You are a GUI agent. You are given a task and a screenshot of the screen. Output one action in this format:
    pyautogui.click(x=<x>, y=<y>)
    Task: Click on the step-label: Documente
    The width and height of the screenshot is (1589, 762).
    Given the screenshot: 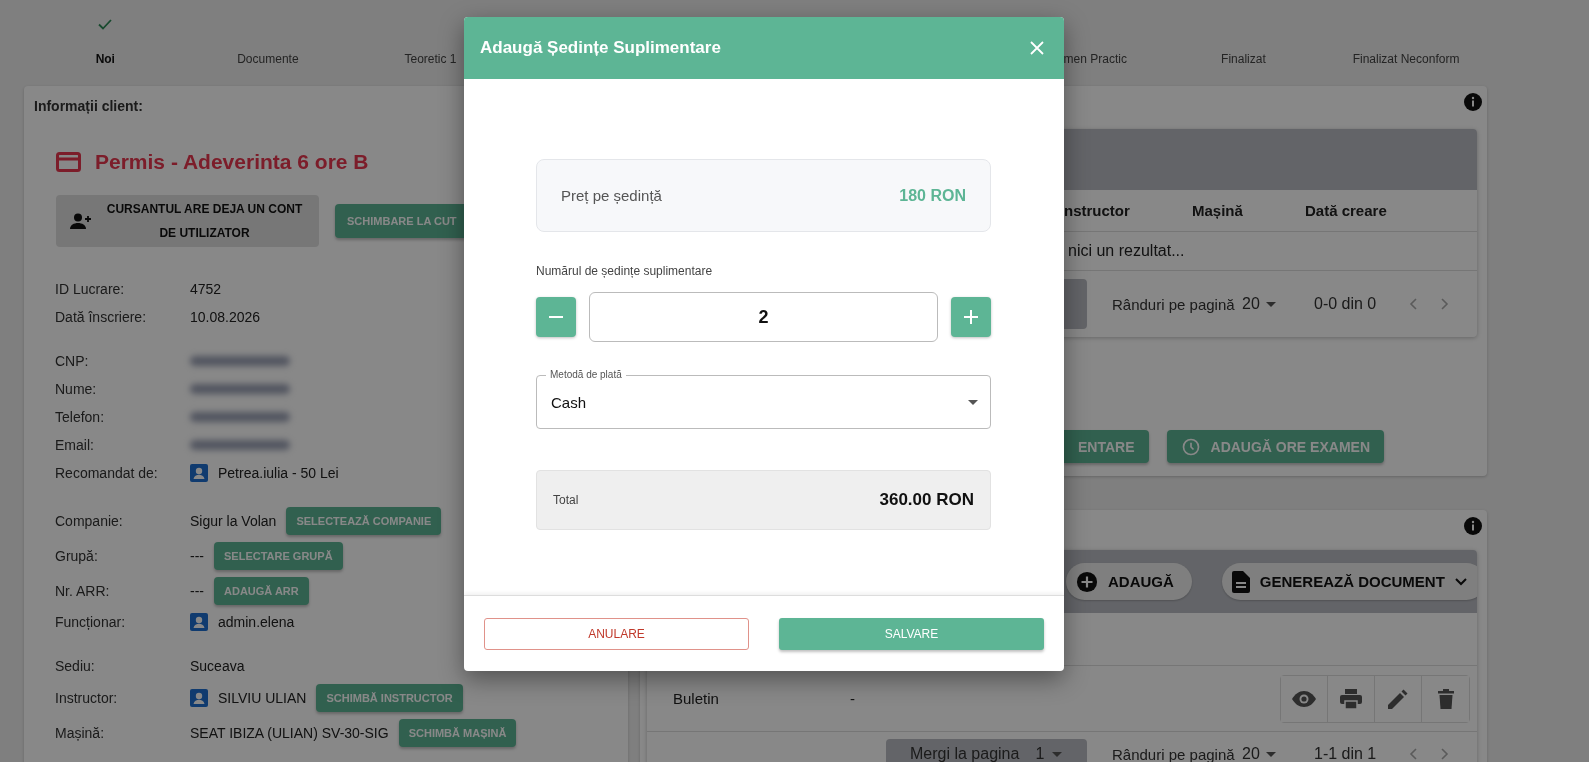 What is the action you would take?
    pyautogui.click(x=268, y=59)
    